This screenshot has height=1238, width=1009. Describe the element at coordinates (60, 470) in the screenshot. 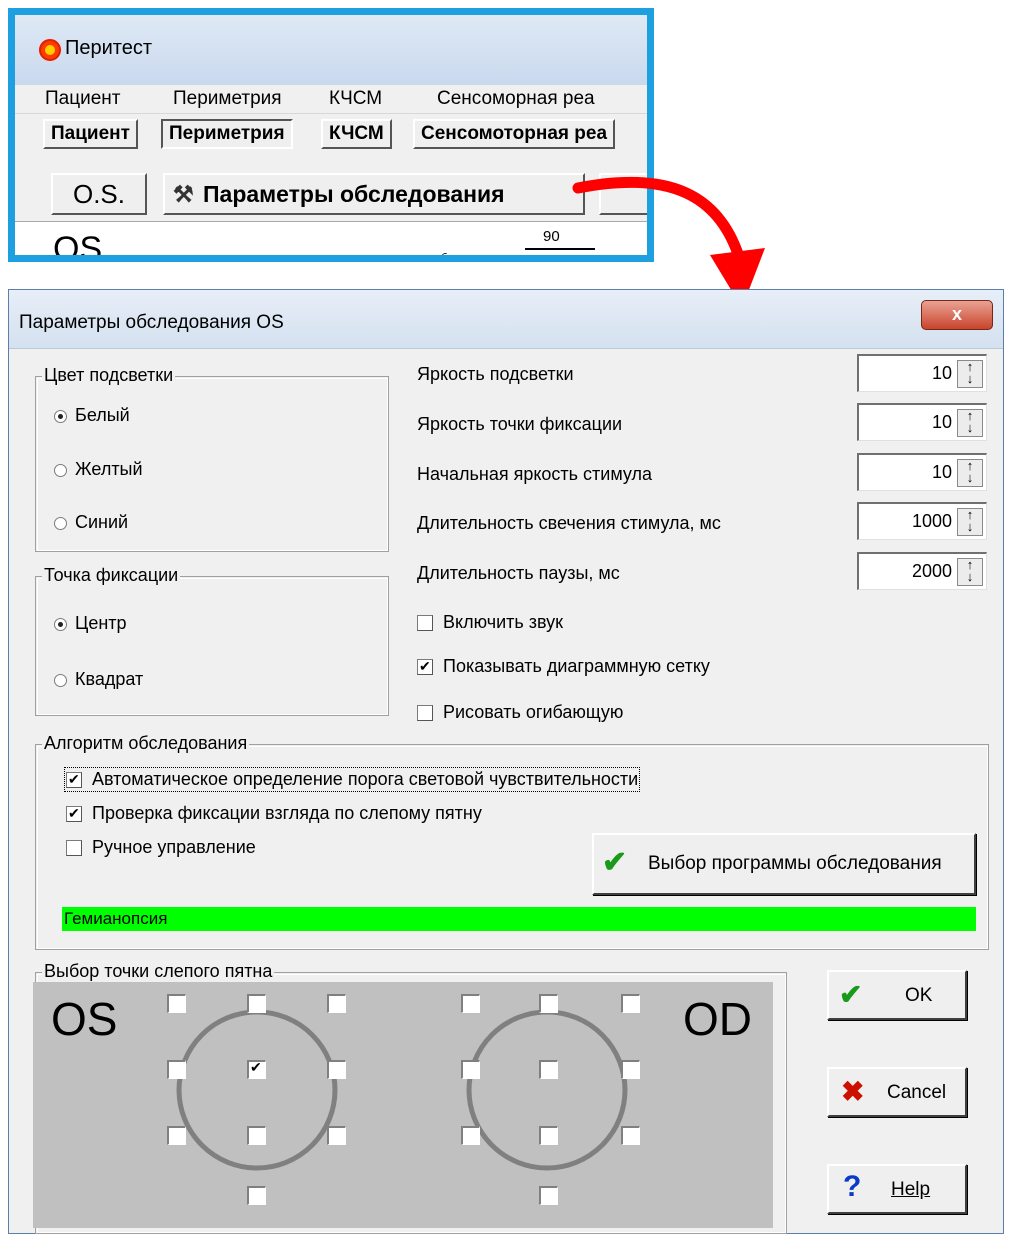

I see `radio-yellow-indicator` at that location.